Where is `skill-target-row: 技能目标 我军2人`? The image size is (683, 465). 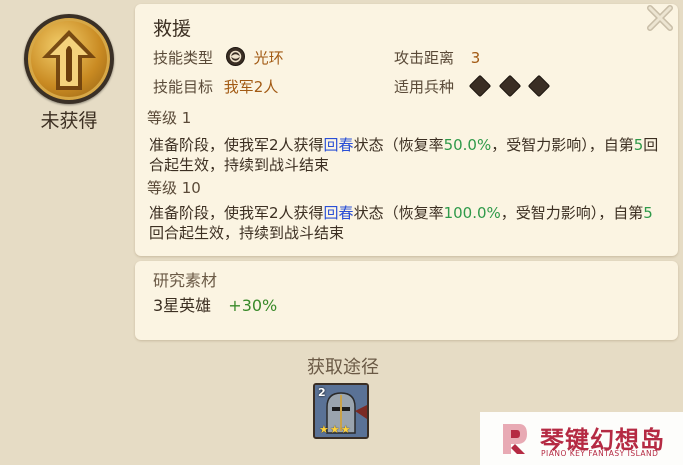 skill-target-row: 技能目标 我军2人 is located at coordinates (215, 86).